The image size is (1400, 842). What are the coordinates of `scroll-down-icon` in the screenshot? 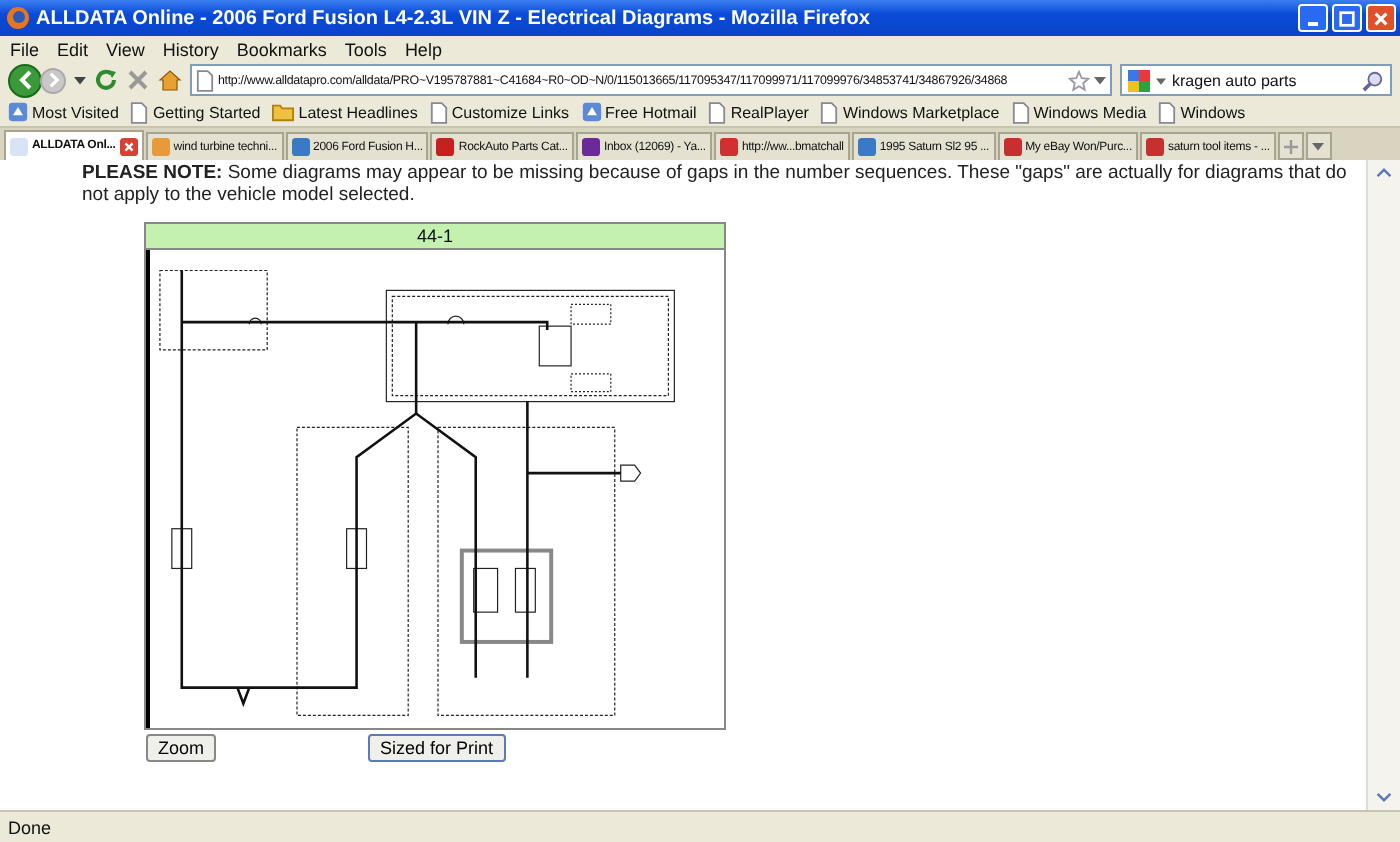 It's located at (1384, 797).